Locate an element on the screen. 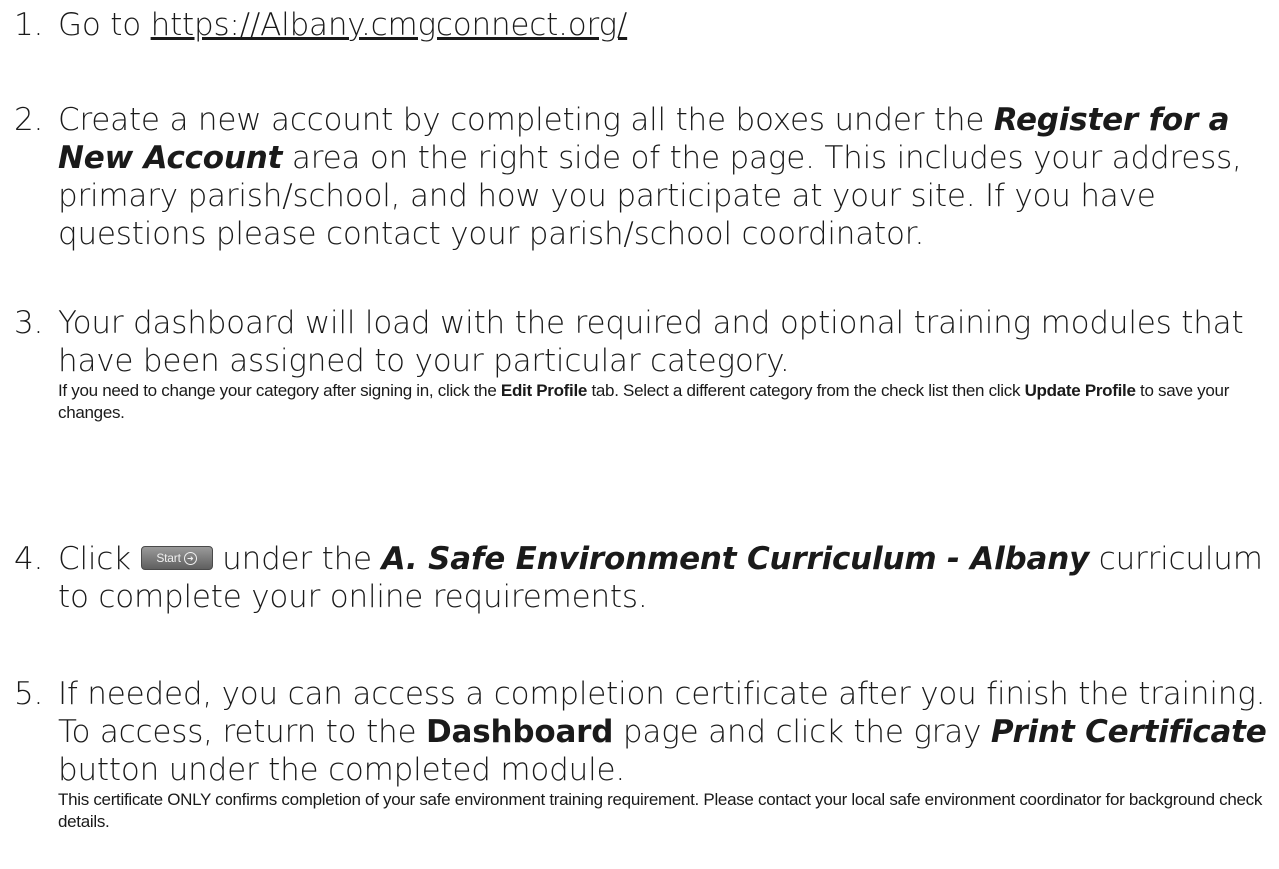 Image resolution: width=1279 pixels, height=869 pixels. step-number: 3. is located at coordinates (29, 323).